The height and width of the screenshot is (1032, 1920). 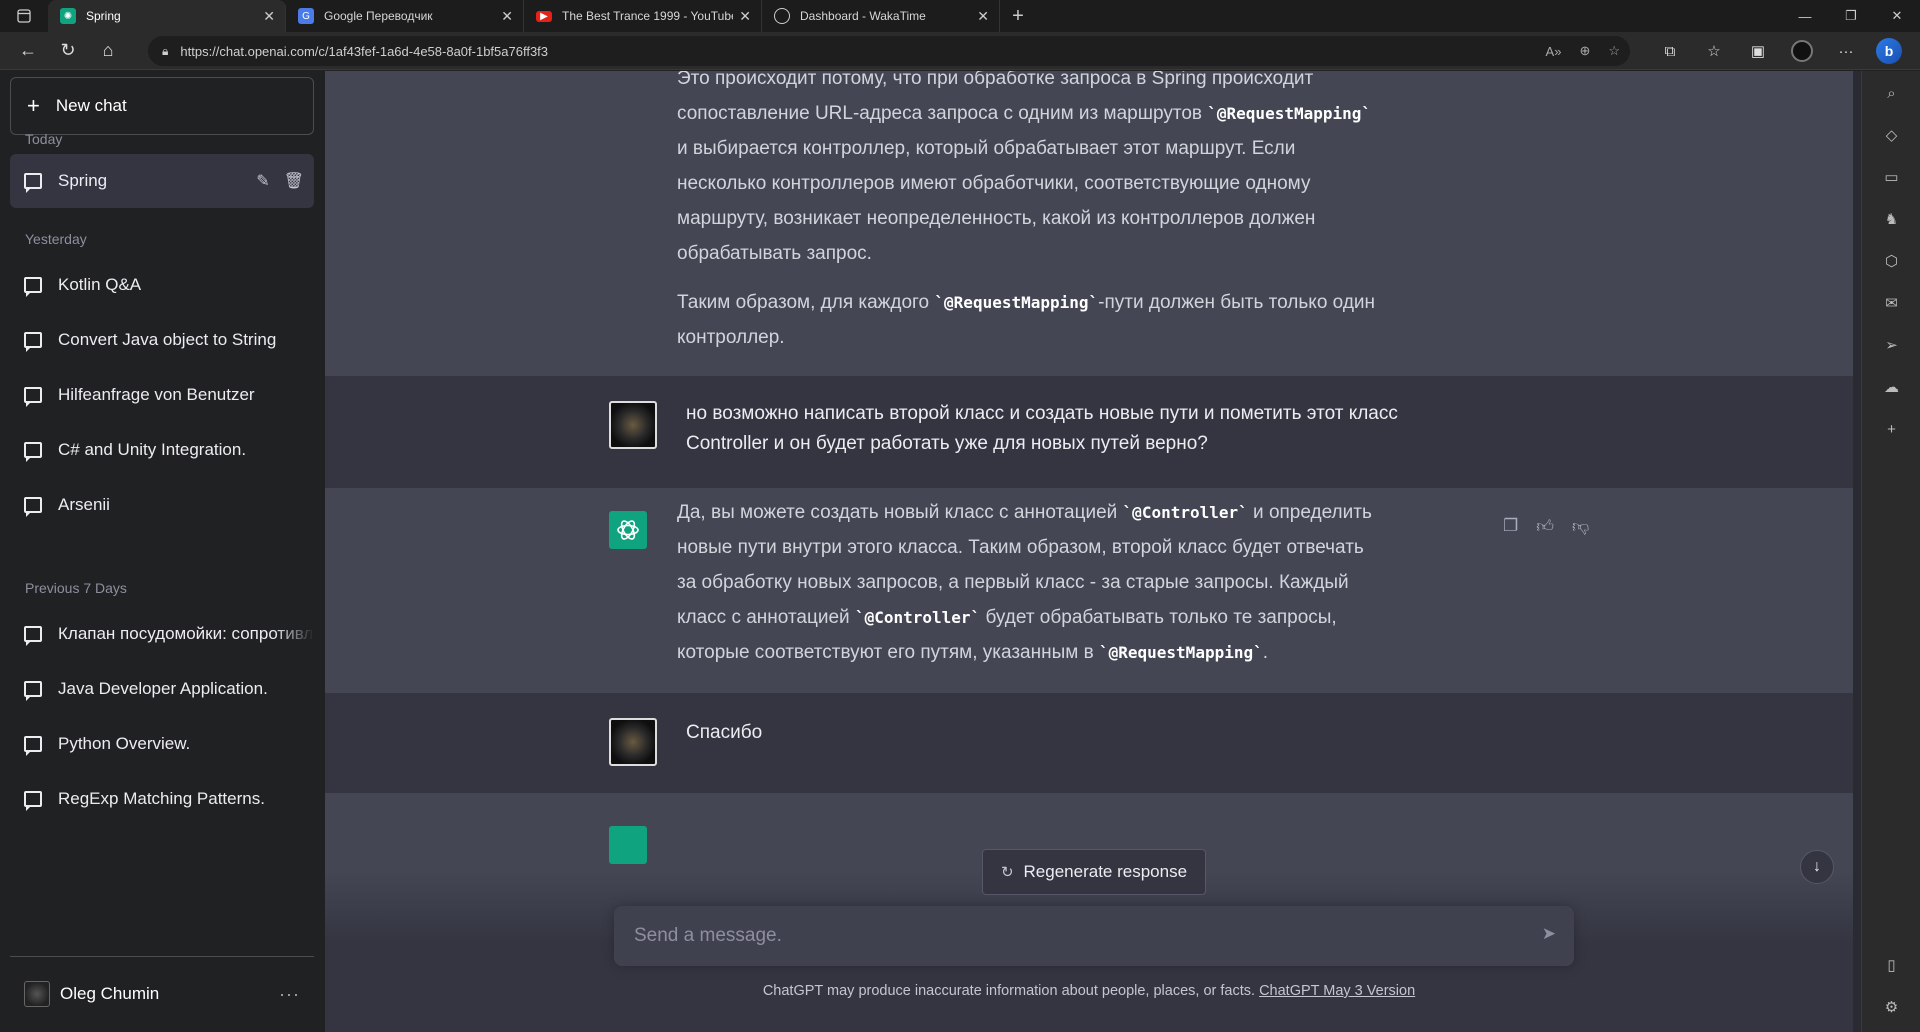 What do you see at coordinates (378, 16) in the screenshot?
I see `tab-title: Google Переводчик` at bounding box center [378, 16].